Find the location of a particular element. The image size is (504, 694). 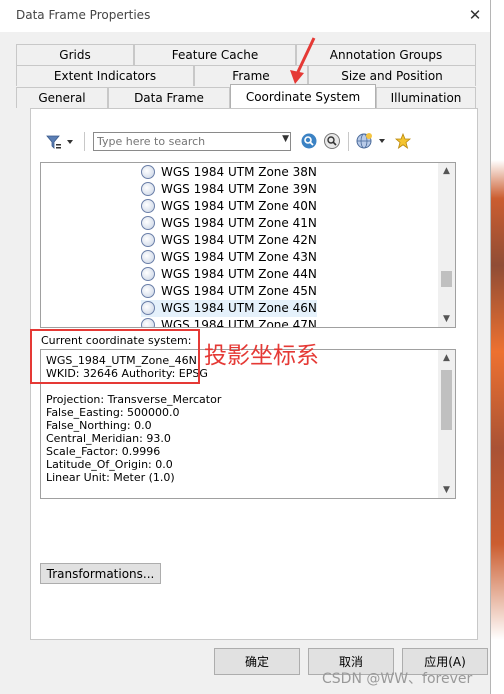

tab-general: General is located at coordinates (62, 97).